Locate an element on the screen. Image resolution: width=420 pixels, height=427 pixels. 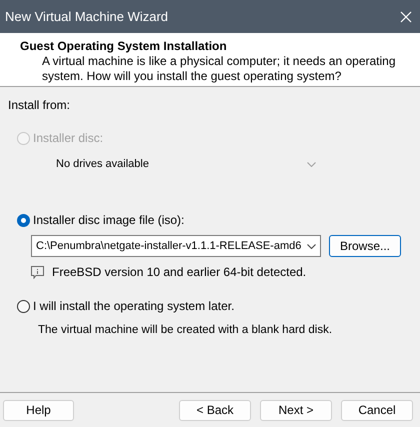
option-note: The virtual machine will be created with a blank hard disk. is located at coordinates (185, 330).